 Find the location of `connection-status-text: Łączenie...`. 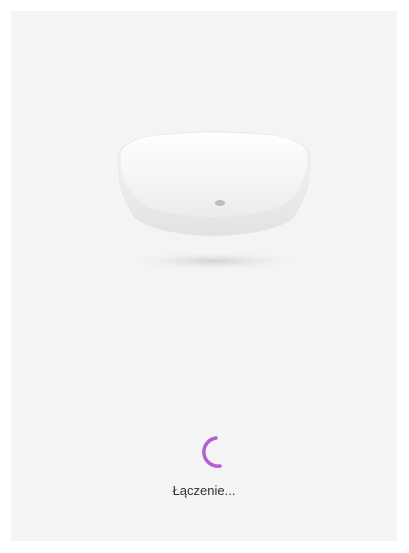

connection-status-text: Łączenie... is located at coordinates (204, 490).